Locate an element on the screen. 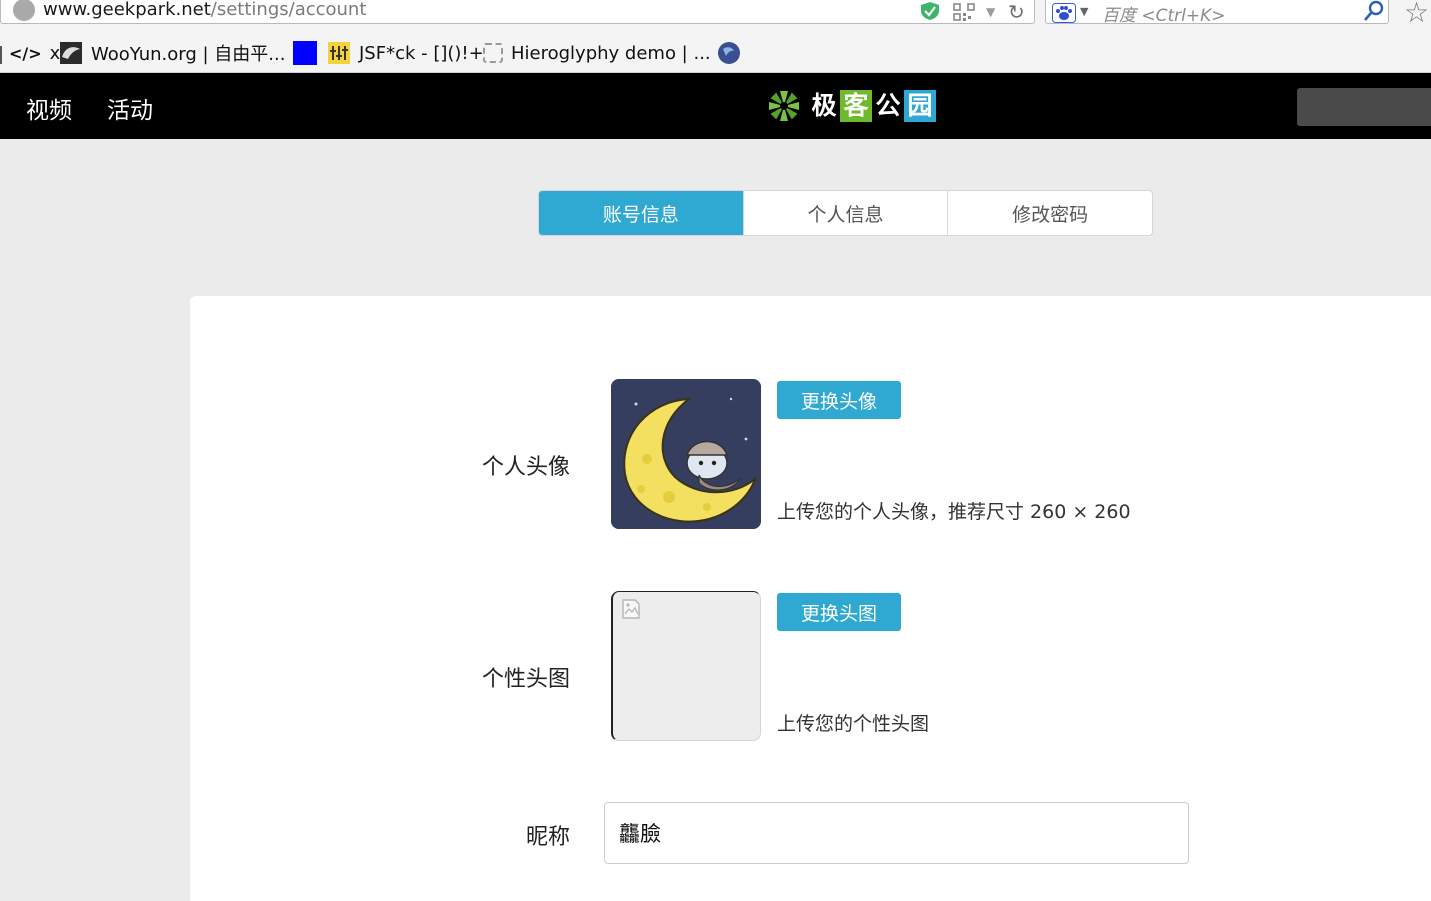 The image size is (1431, 901). settings-tabs: 账号信息 个人信息 修改密码 is located at coordinates (845, 213).